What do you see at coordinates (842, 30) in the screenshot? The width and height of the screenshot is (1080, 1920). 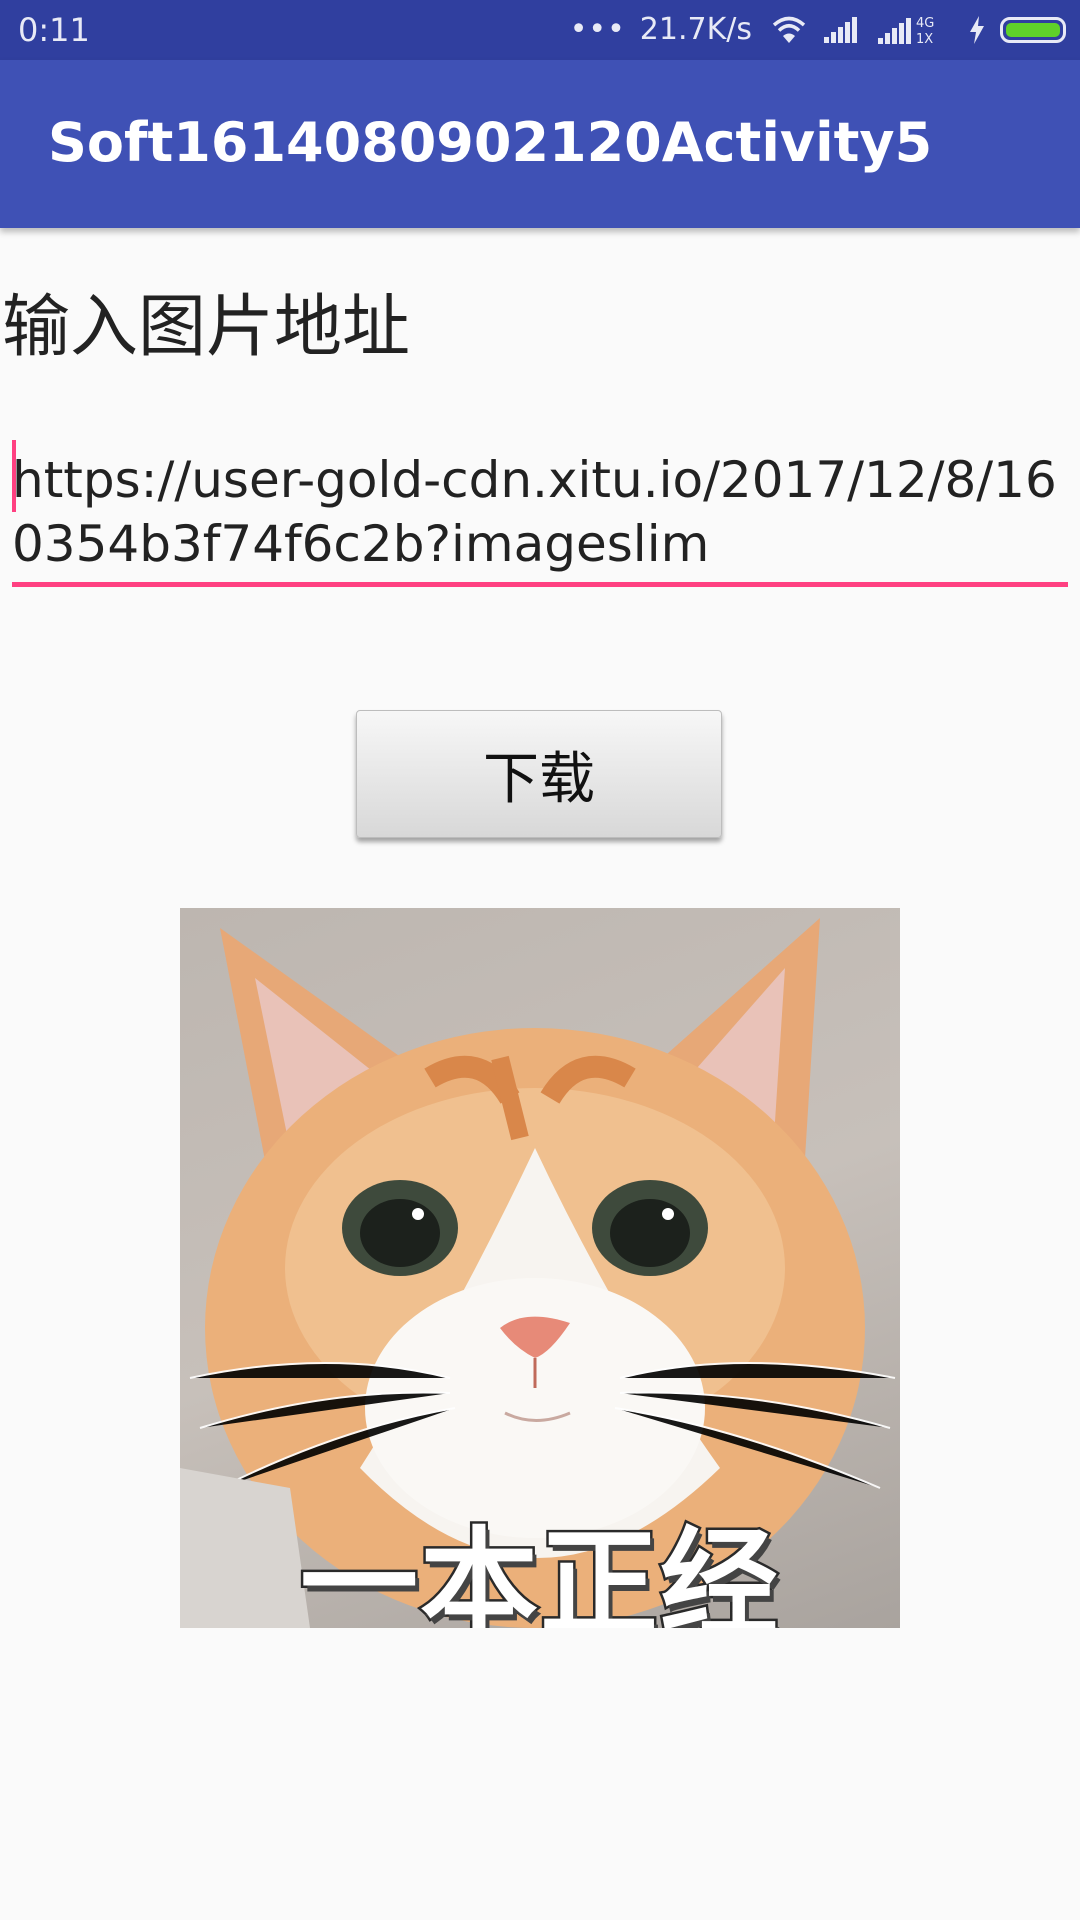 I see `signal-icon` at bounding box center [842, 30].